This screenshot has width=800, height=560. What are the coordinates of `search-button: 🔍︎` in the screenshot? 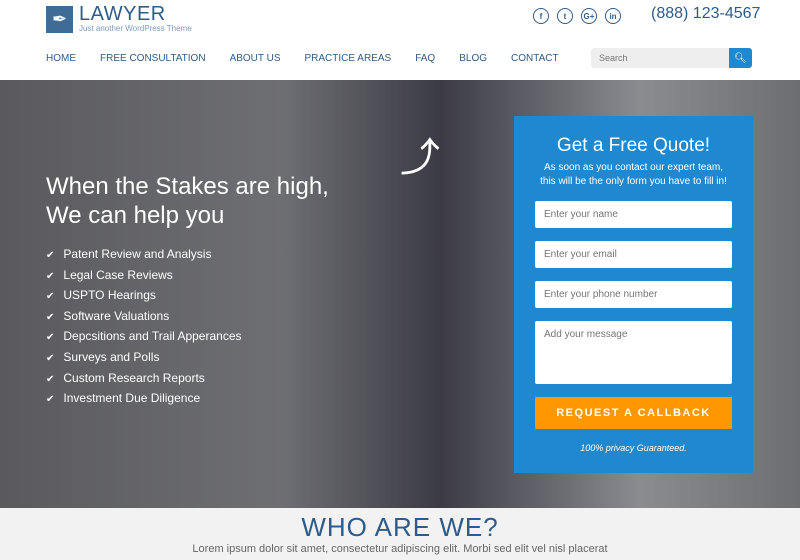 It's located at (740, 58).